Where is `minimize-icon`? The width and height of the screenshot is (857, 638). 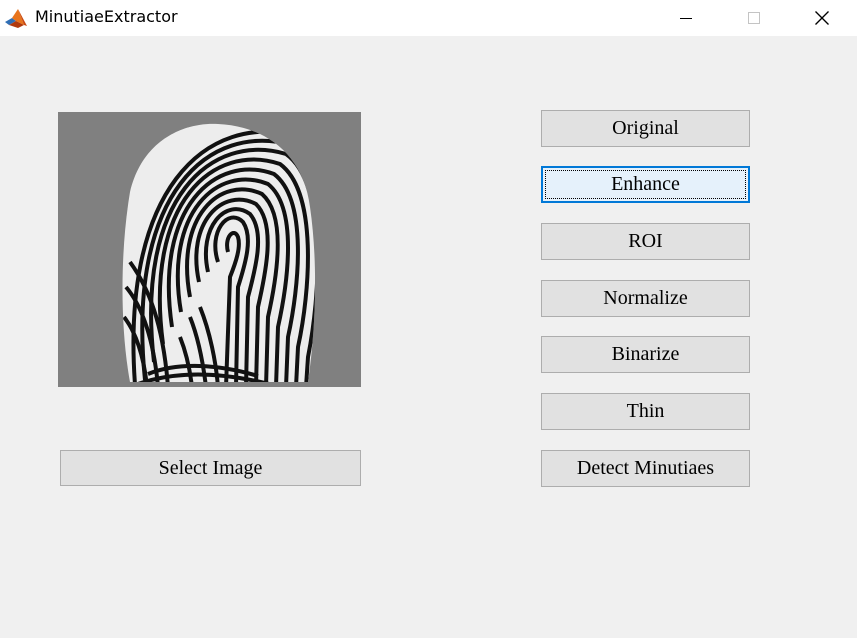 minimize-icon is located at coordinates (686, 18).